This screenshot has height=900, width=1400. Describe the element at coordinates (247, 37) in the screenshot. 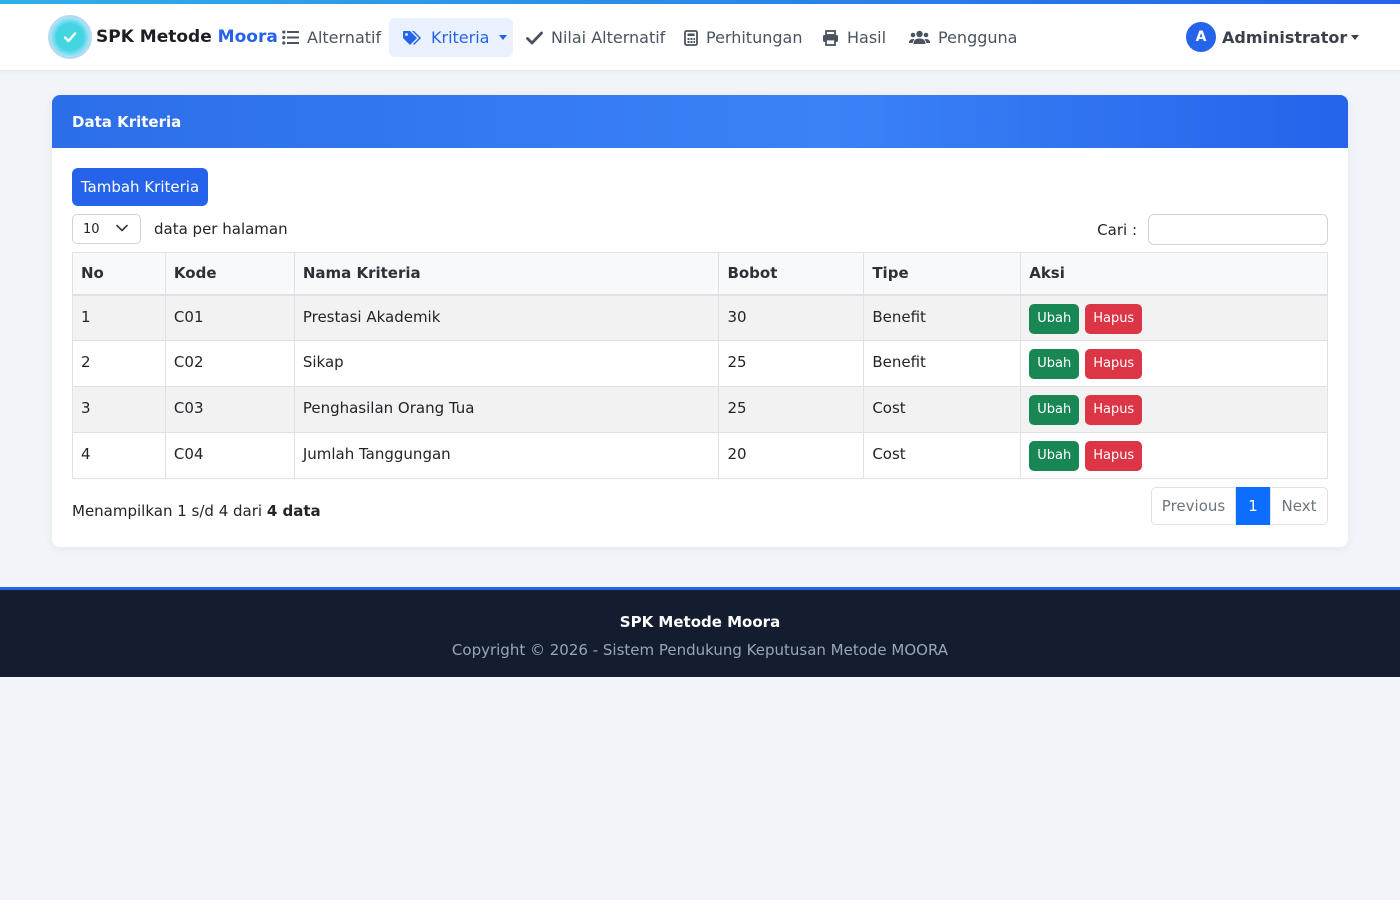

I see `brand-name-accent: Moora` at that location.